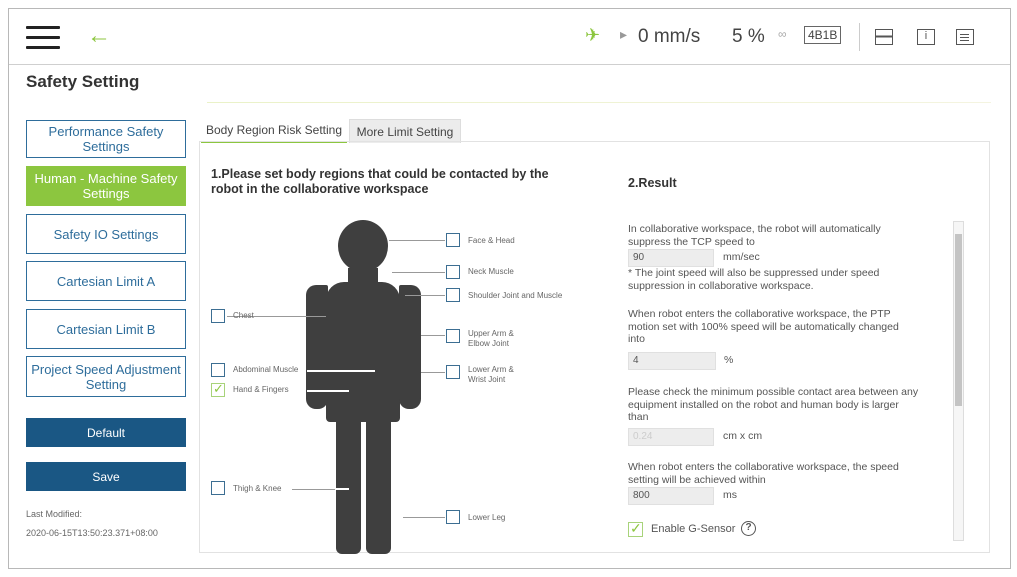 The image size is (1017, 577). I want to click on upper-arm-label-line1: Upper Arm &, so click(491, 333).